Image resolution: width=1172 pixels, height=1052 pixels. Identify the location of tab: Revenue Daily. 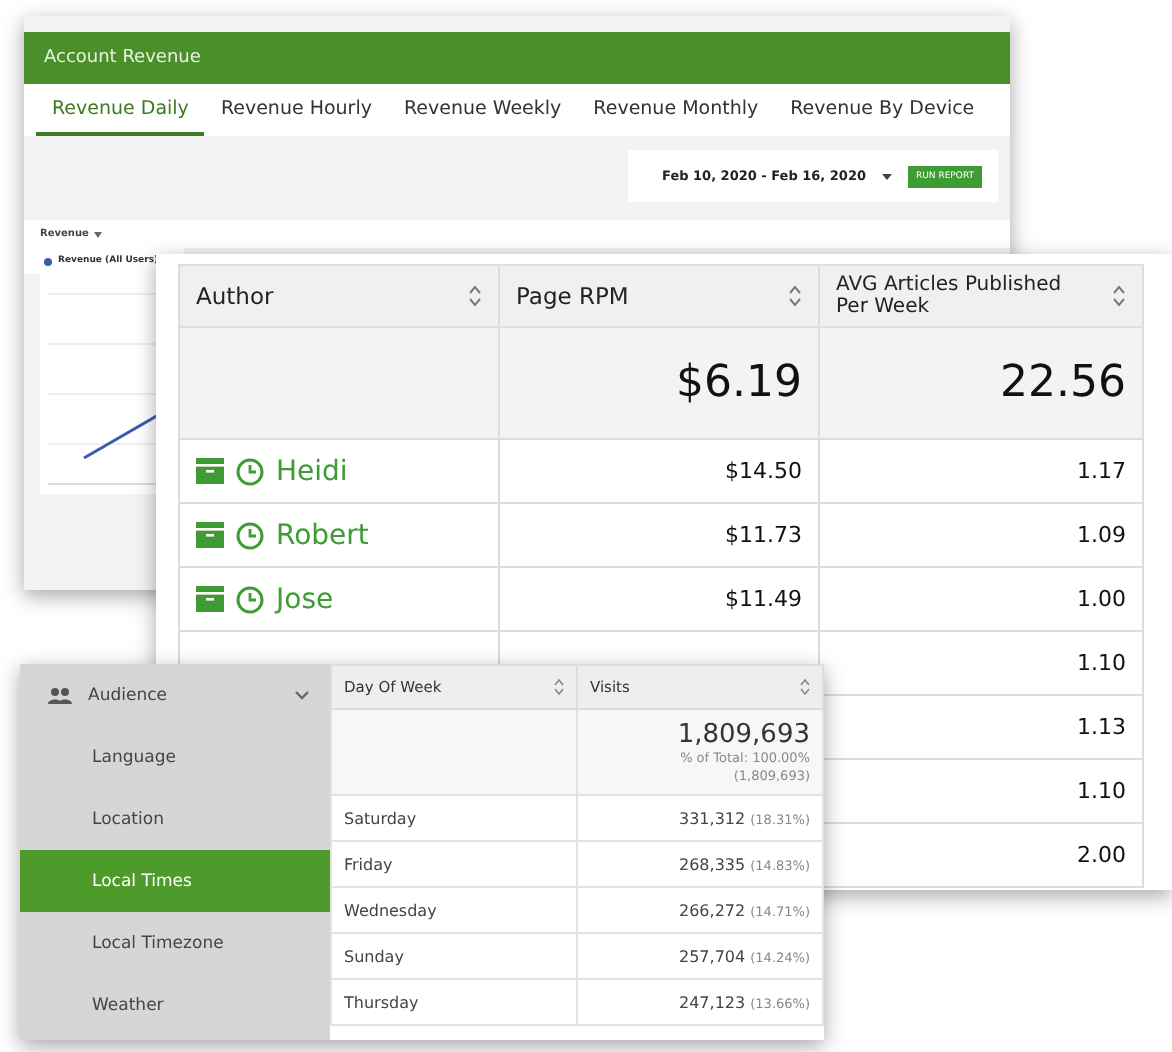
(120, 110).